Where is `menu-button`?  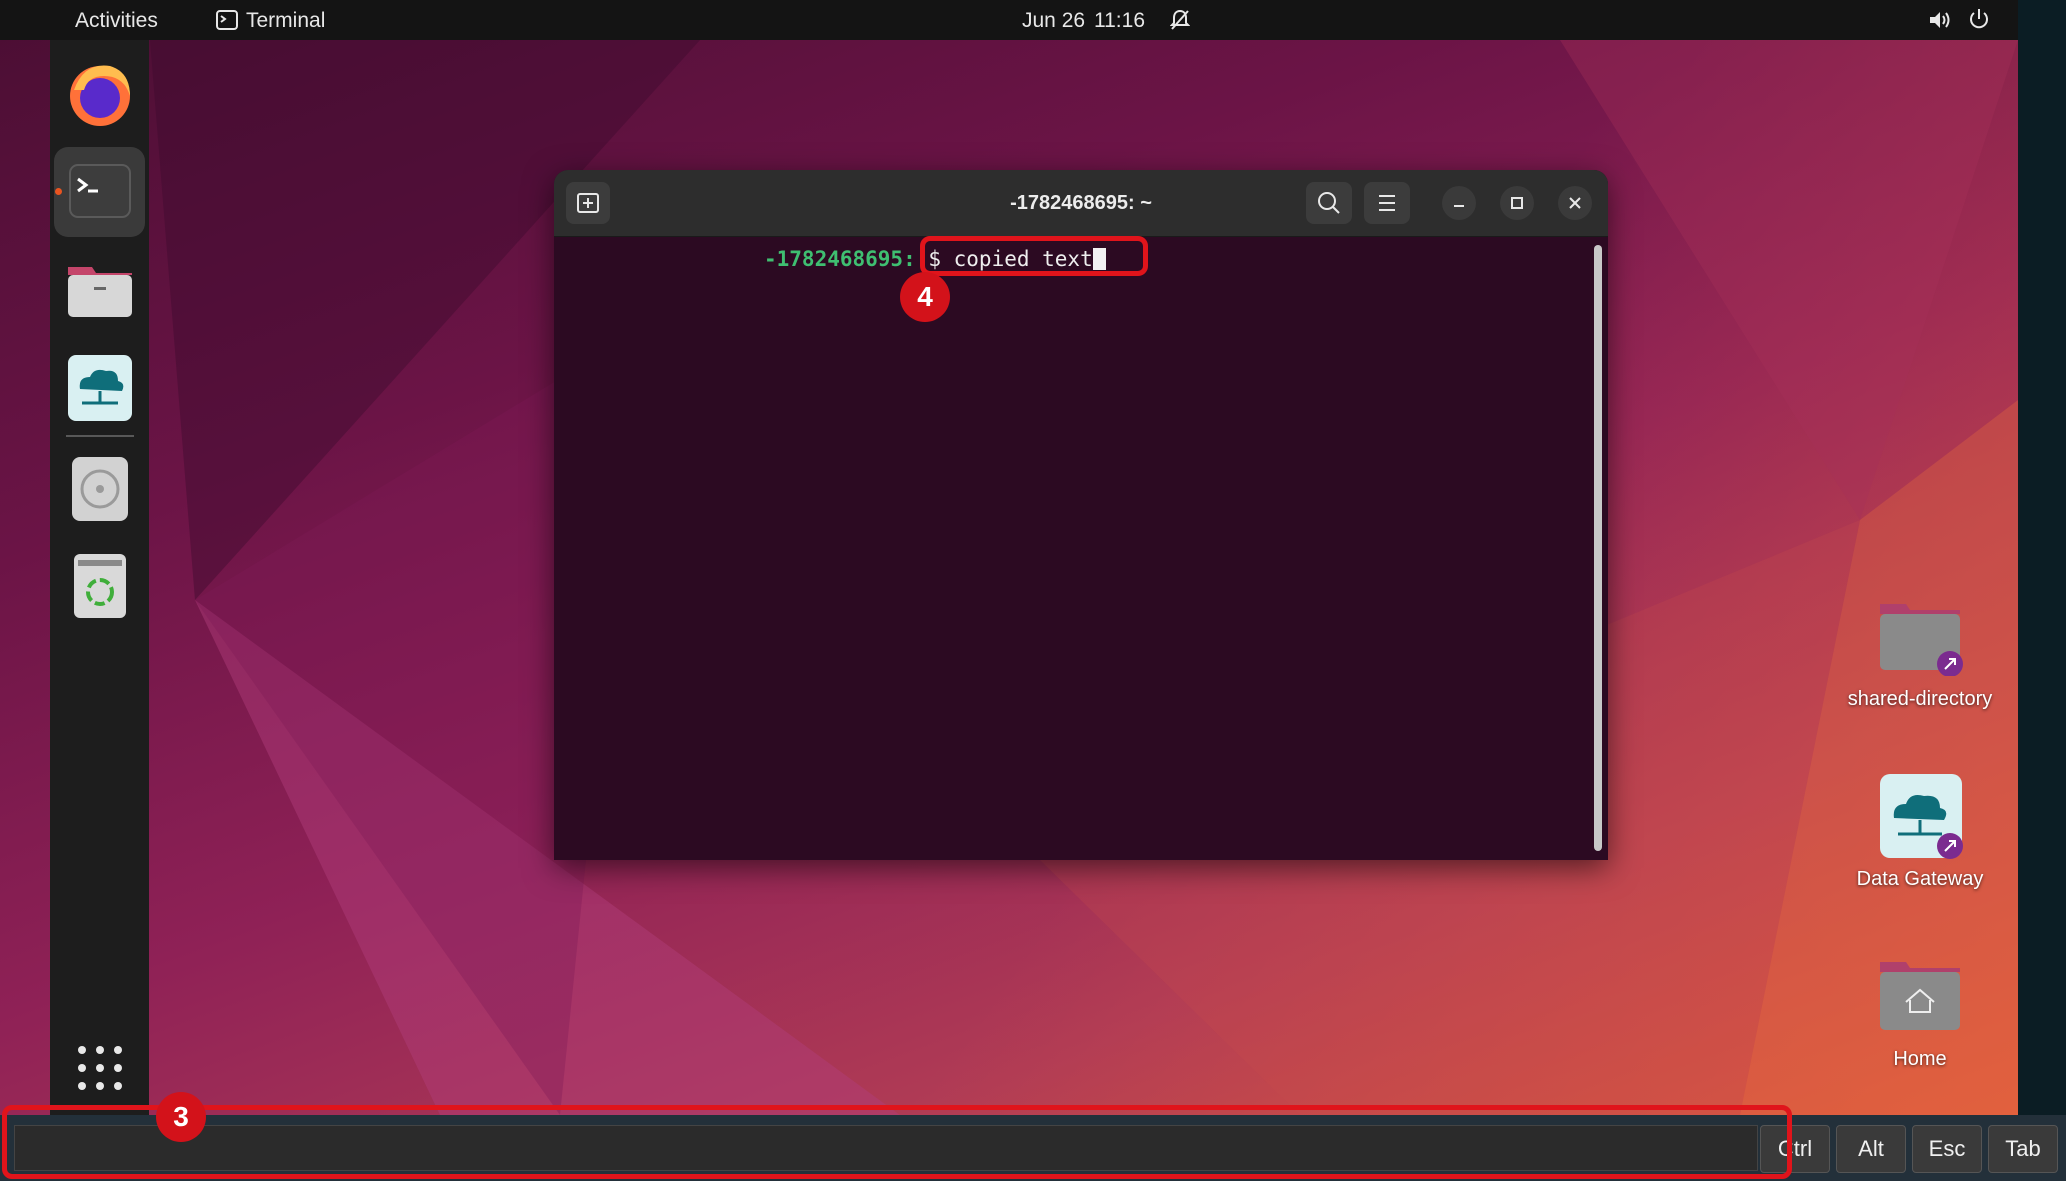
menu-button is located at coordinates (1387, 203).